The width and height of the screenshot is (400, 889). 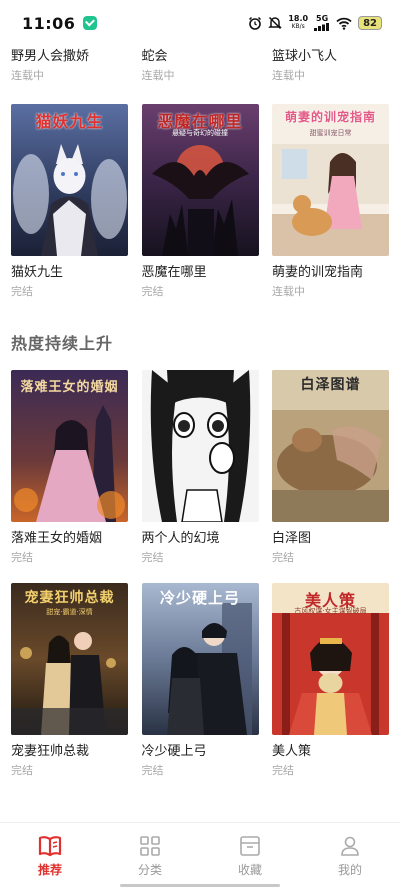 I want to click on cover-subtitle: 甜蜜训宠日常, so click(x=330, y=133).